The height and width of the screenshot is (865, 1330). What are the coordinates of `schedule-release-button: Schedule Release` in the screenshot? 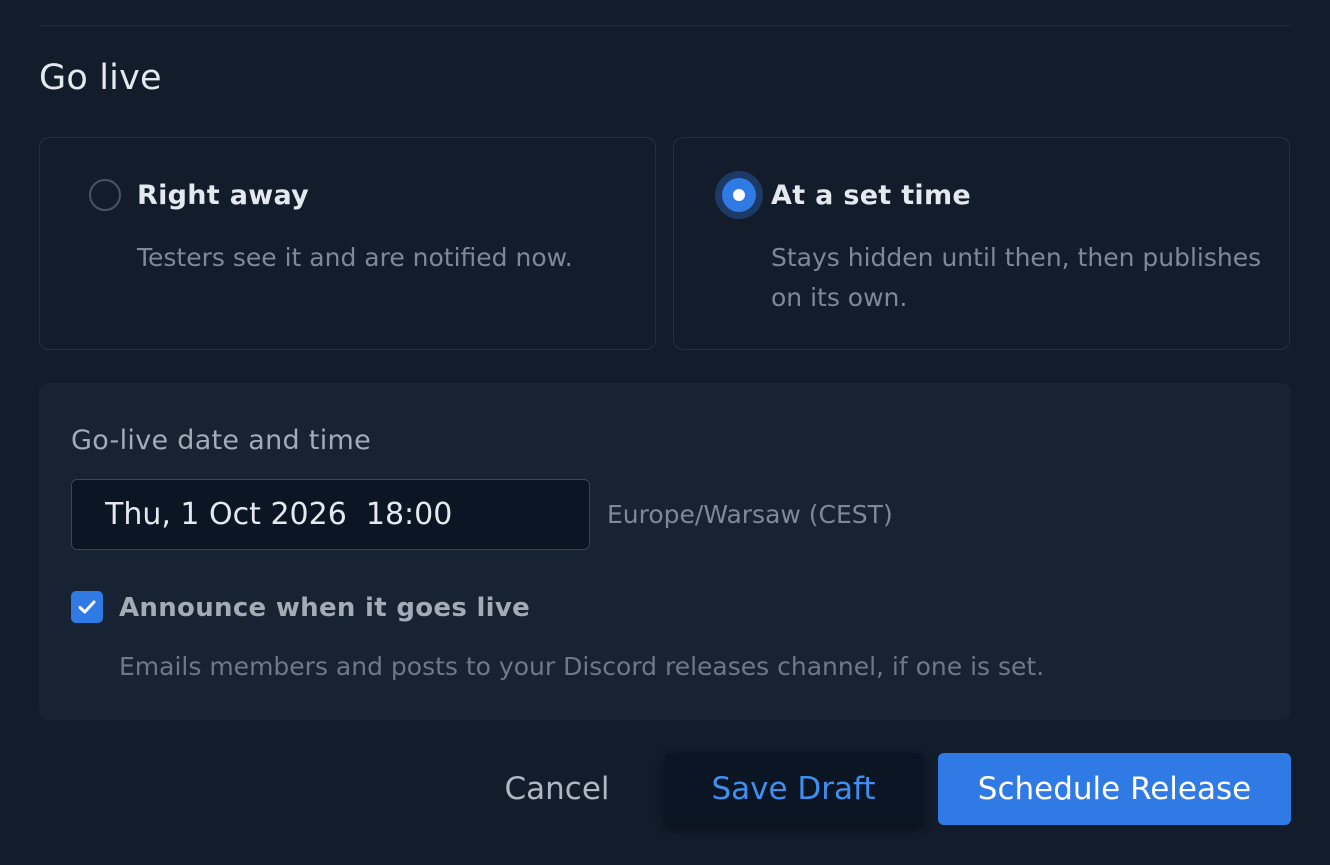 It's located at (1114, 789).